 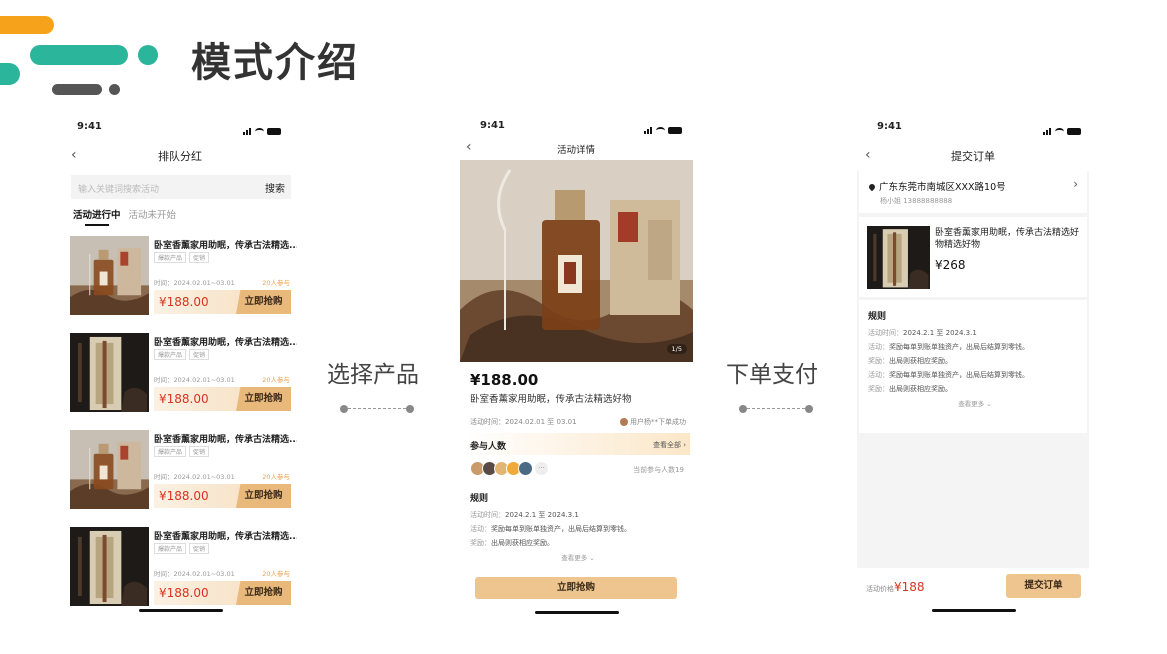 I want to click on footer-price-label: 活动价格, so click(x=880, y=589).